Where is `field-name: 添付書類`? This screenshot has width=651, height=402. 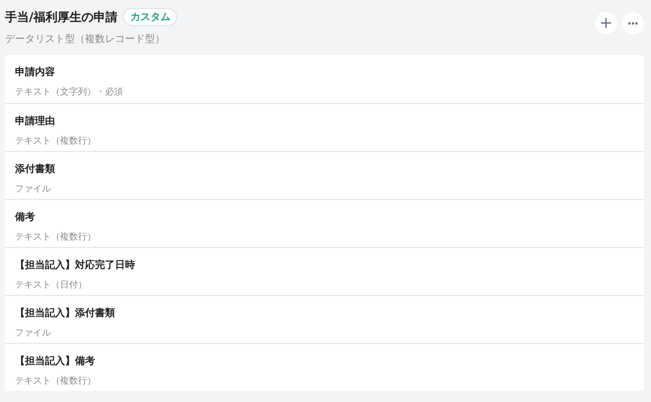
field-name: 添付書類 is located at coordinates (35, 169).